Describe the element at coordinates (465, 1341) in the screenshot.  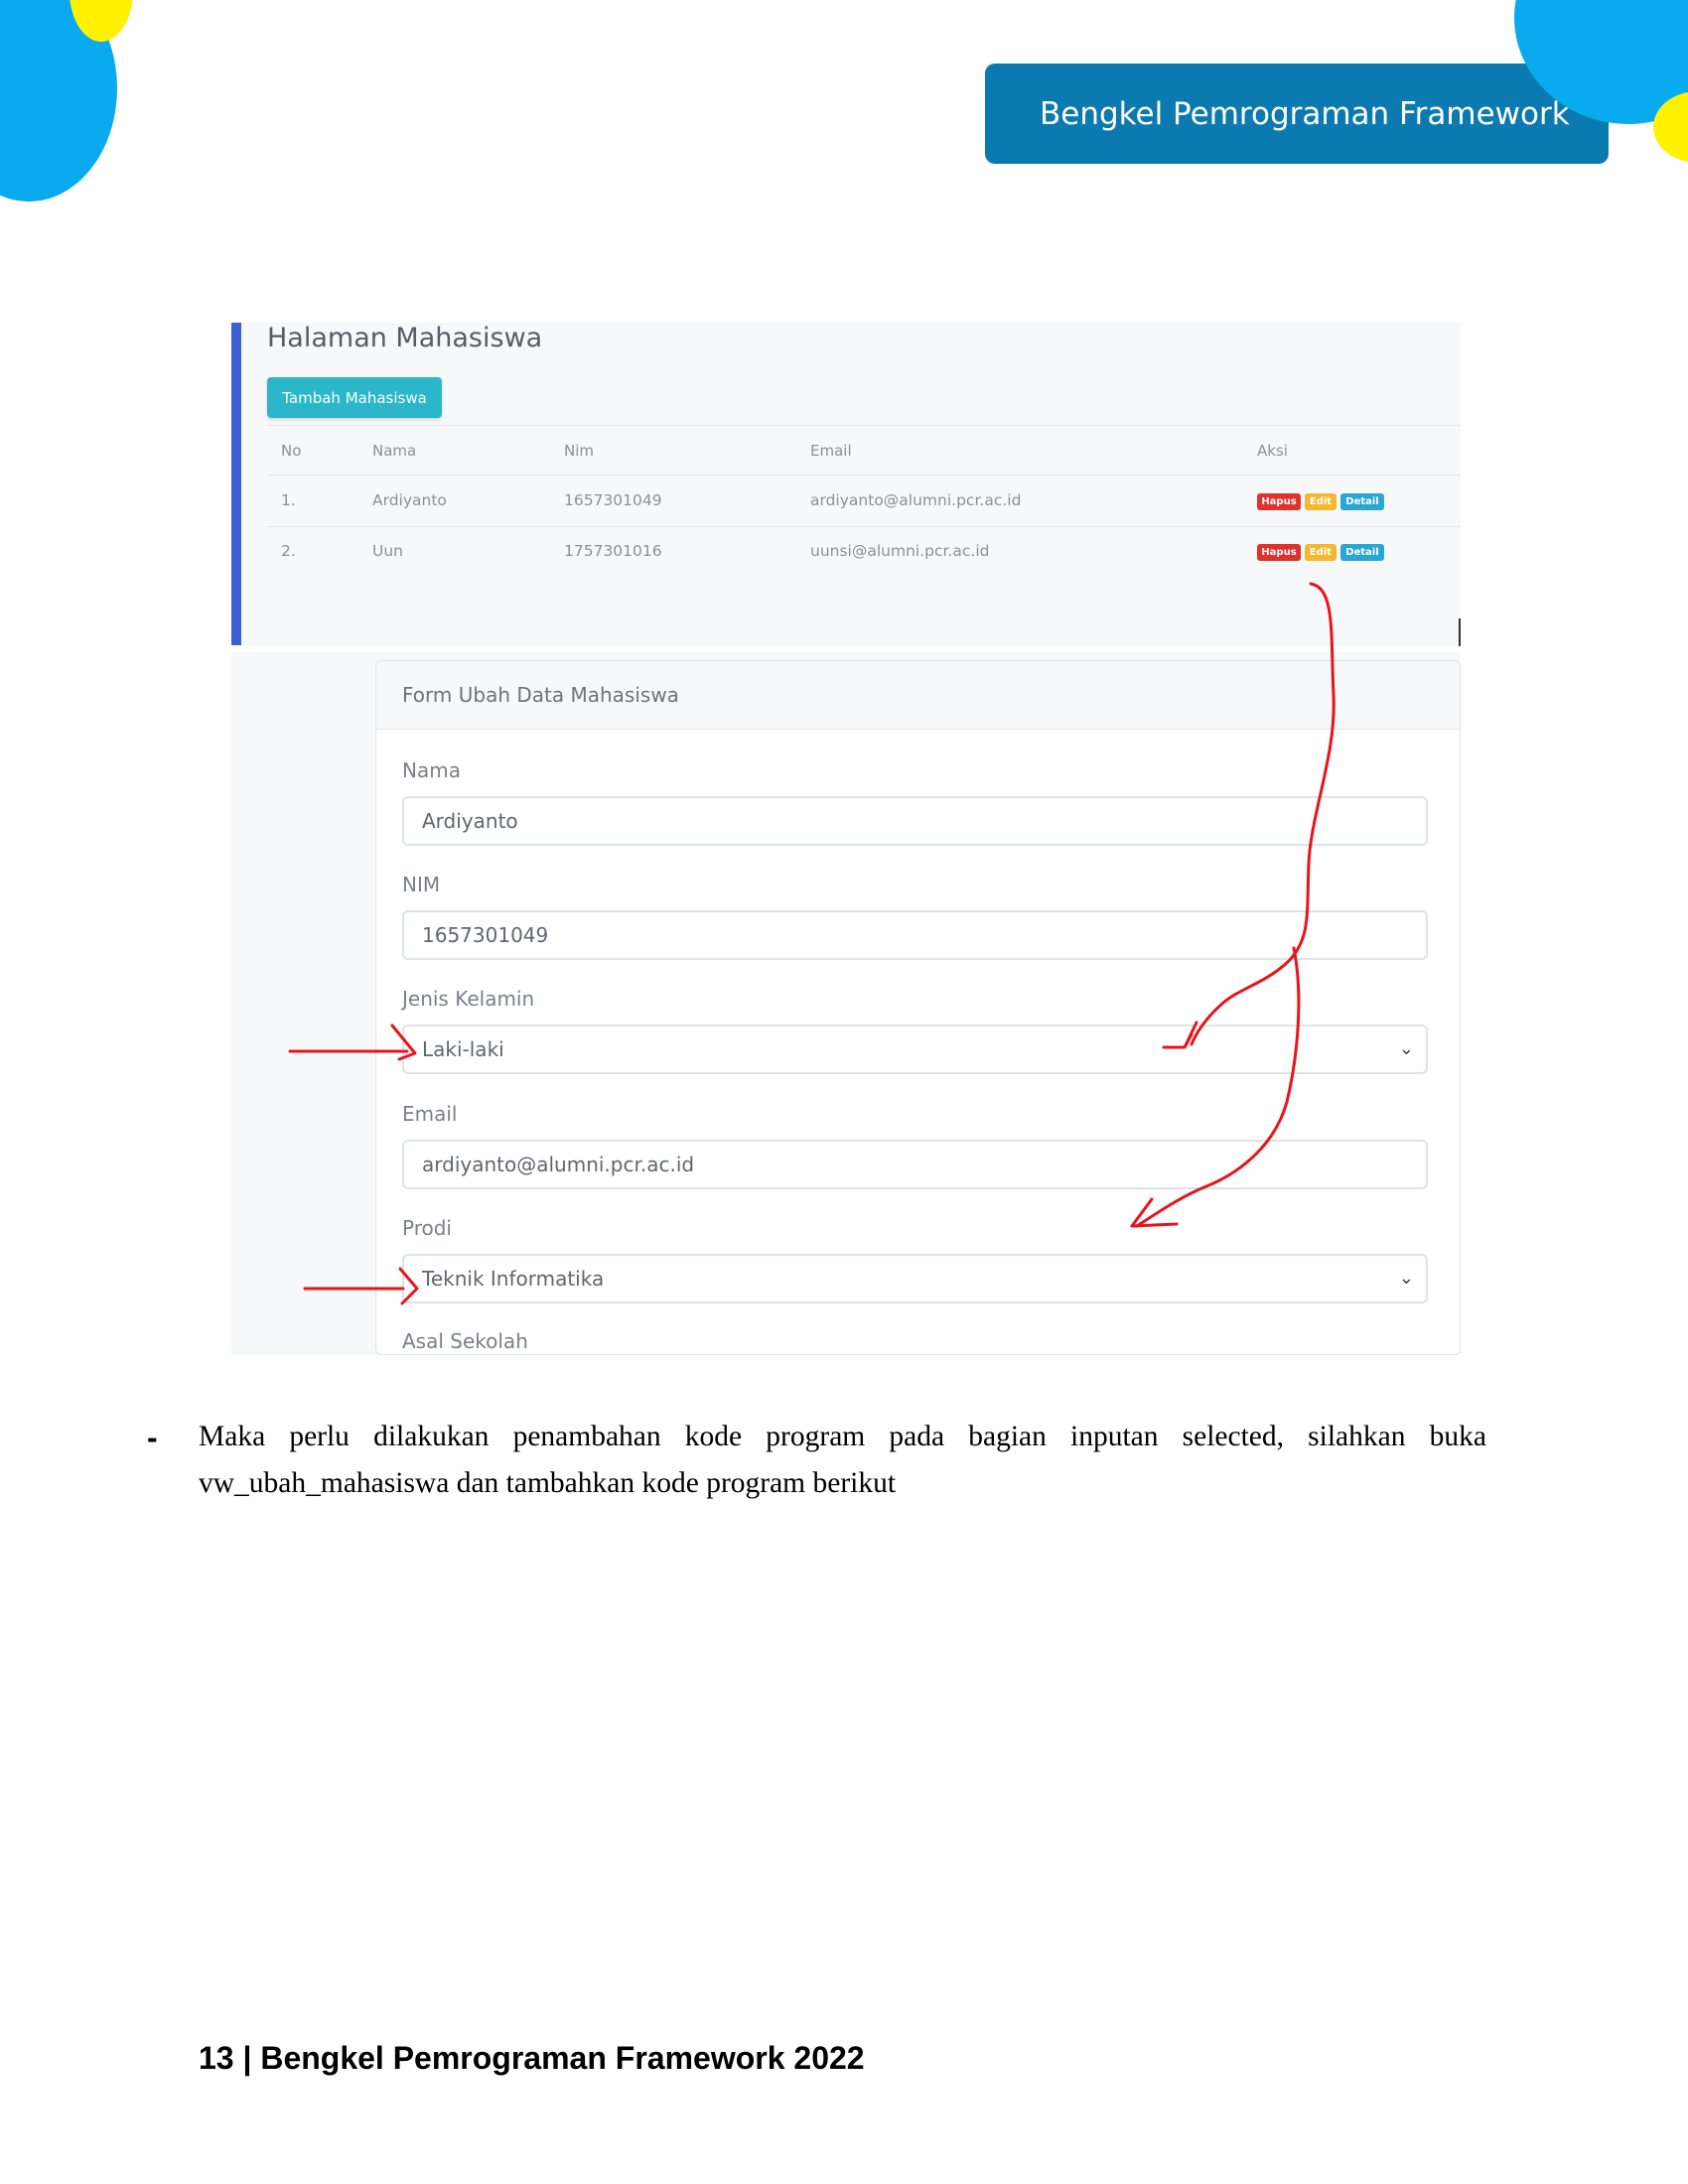
I see `asal-sekolah-label: Asal Sekolah` at that location.